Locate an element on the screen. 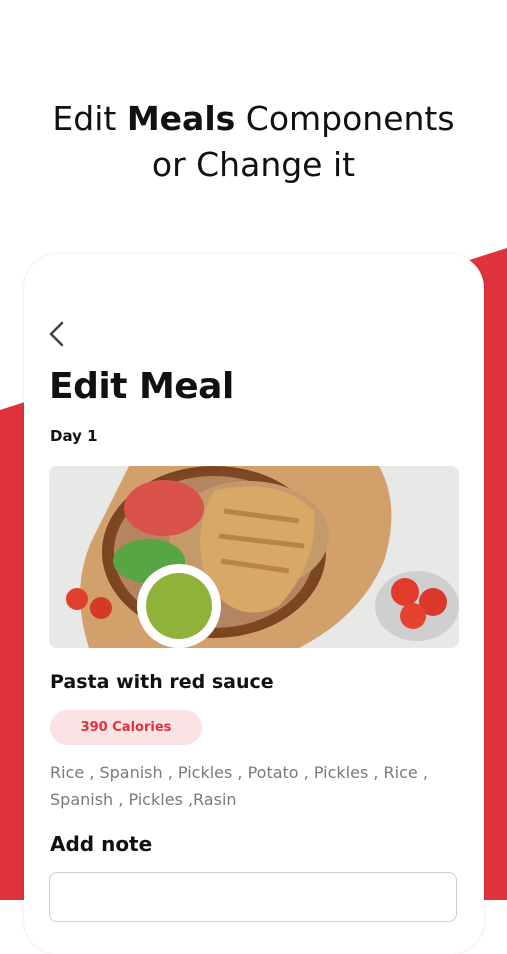  promo-line1-bold: Meals is located at coordinates (181, 118).